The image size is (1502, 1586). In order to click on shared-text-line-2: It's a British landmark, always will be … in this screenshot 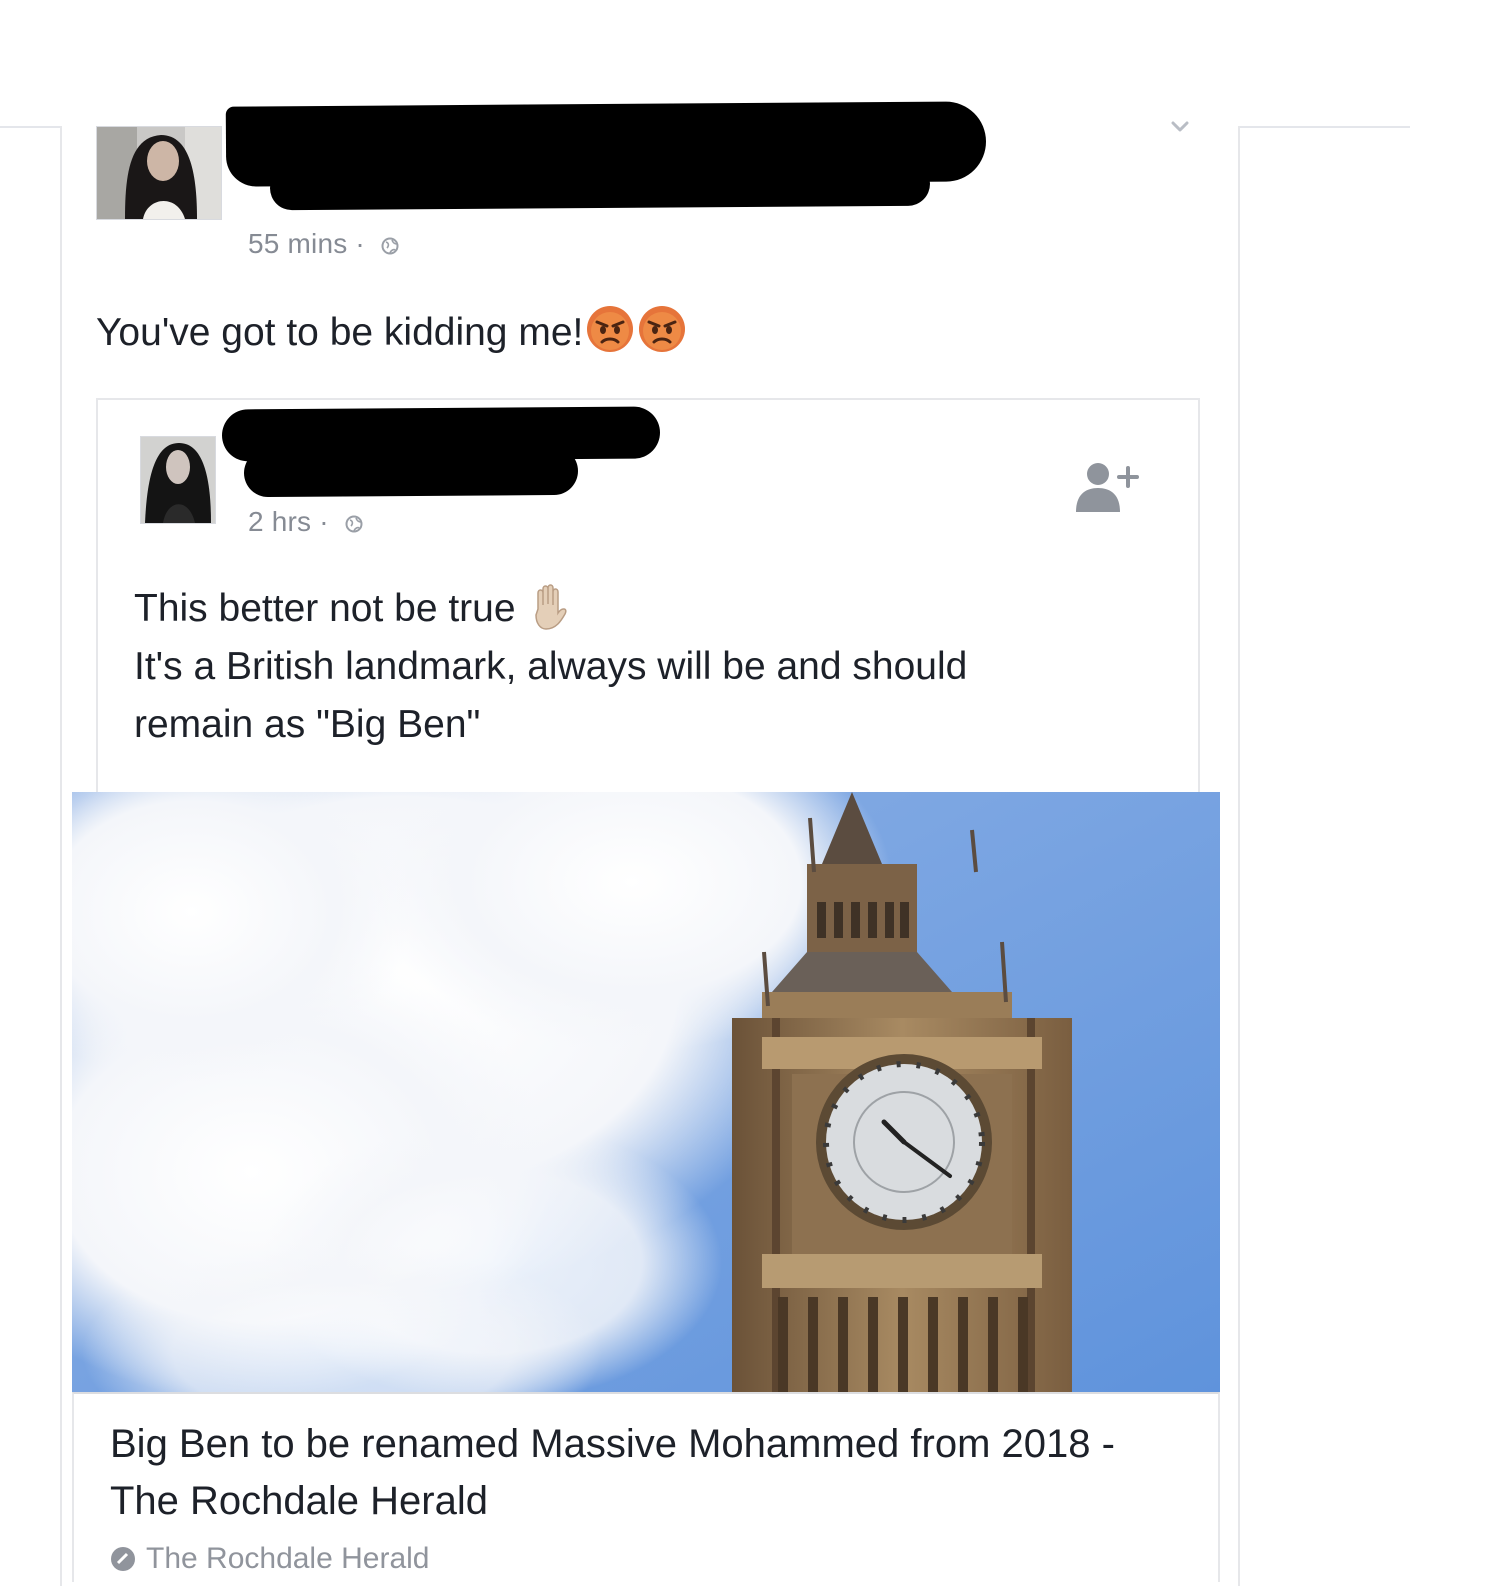, I will do `click(551, 666)`.